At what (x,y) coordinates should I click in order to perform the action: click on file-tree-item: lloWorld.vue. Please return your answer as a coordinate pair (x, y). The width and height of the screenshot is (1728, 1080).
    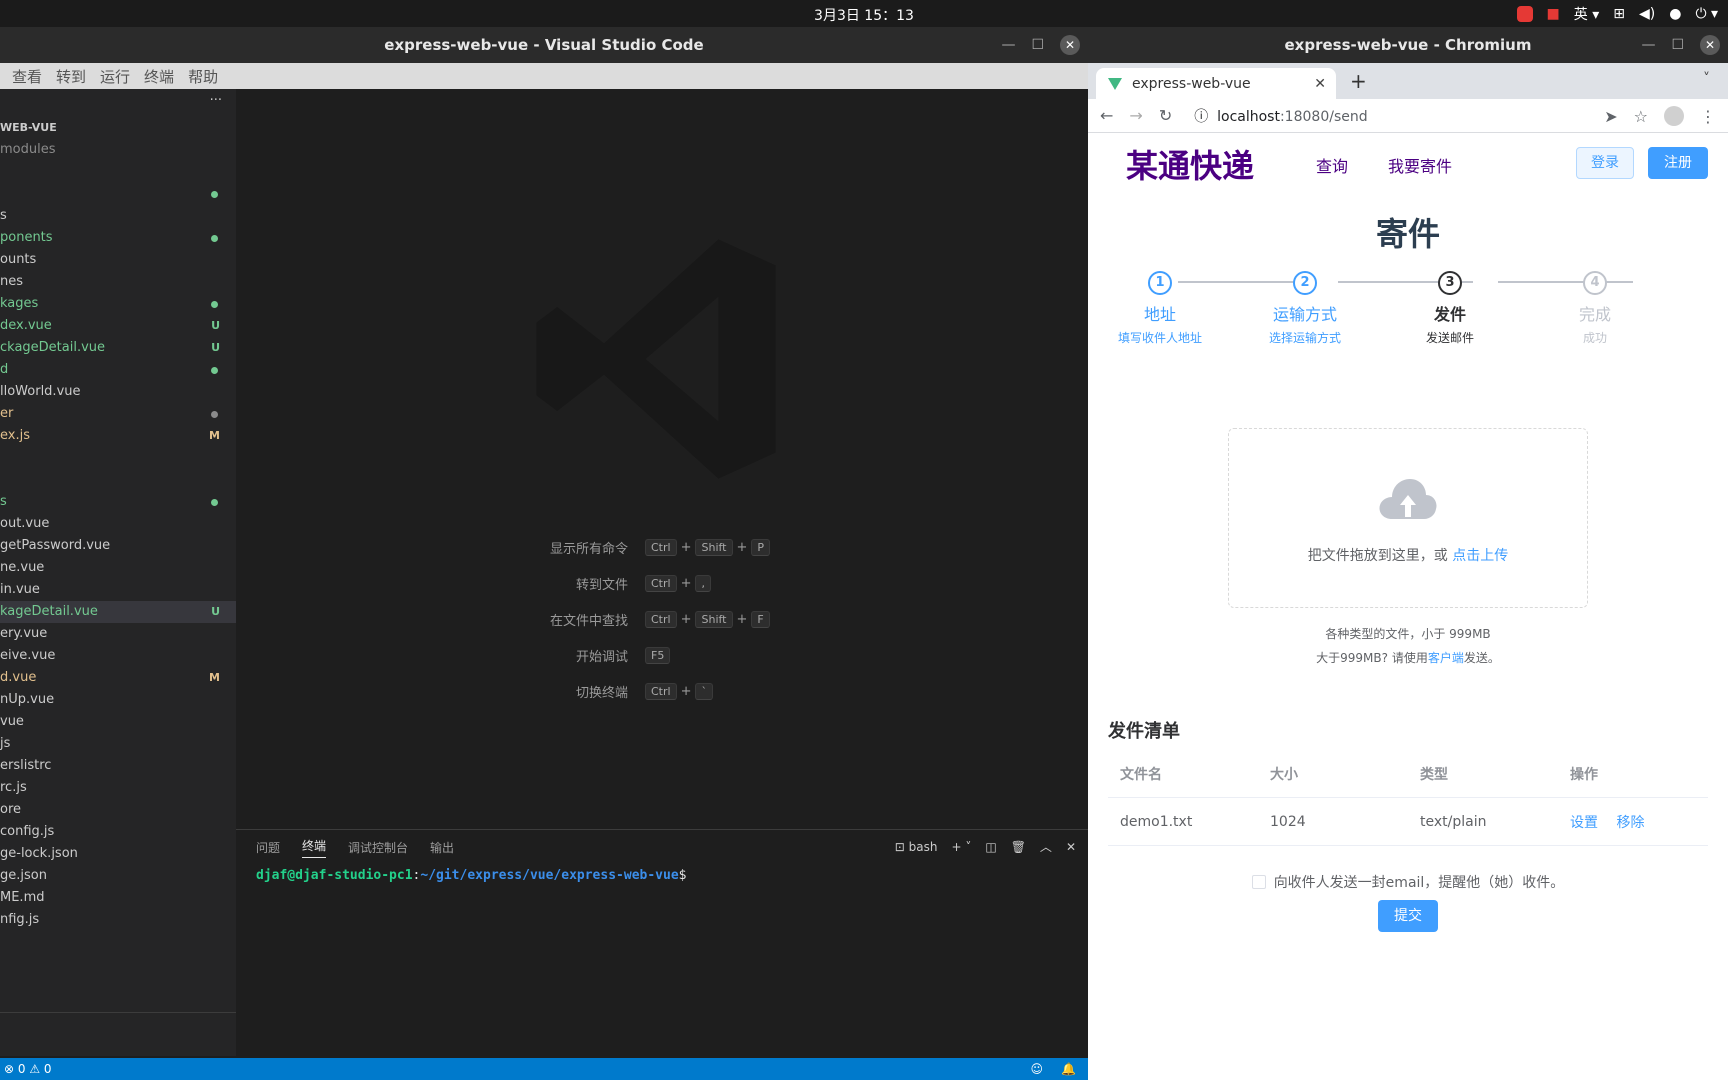
    Looking at the image, I should click on (118, 392).